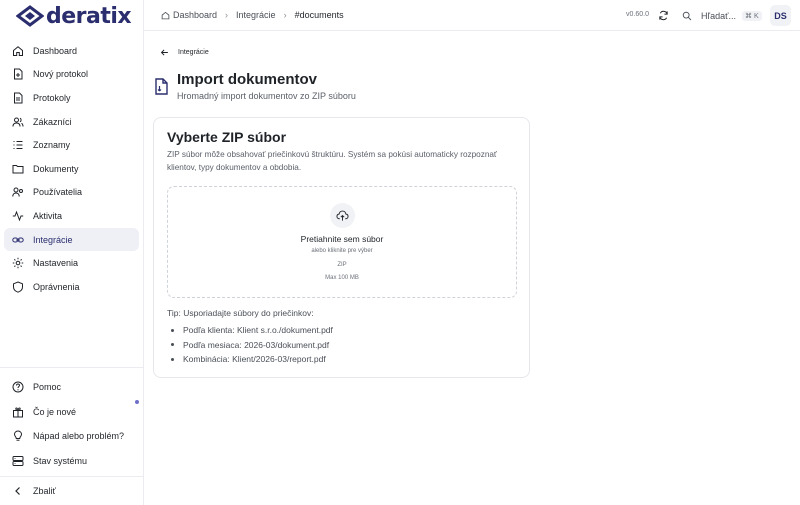 Image resolution: width=800 pixels, height=505 pixels. Describe the element at coordinates (319, 15) in the screenshot. I see `breadcrumb-current: #documents` at that location.